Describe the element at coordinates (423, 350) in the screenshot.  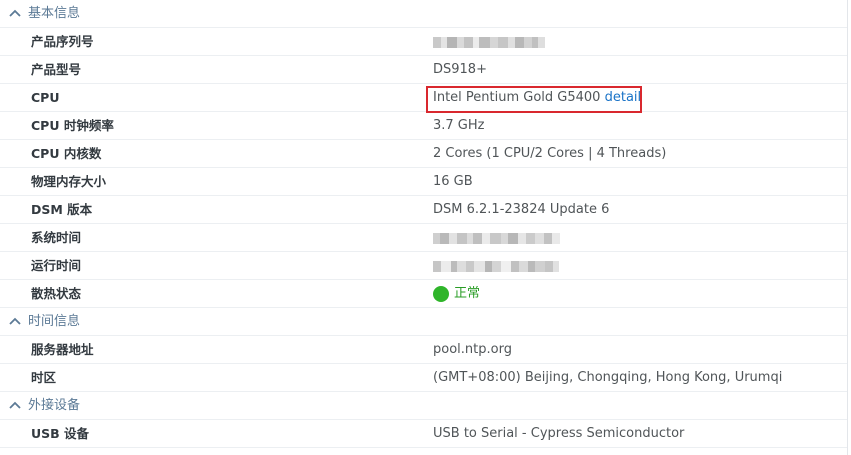
I see `info-row-ntp-server: 服务器地址 pool.ntp.org` at that location.